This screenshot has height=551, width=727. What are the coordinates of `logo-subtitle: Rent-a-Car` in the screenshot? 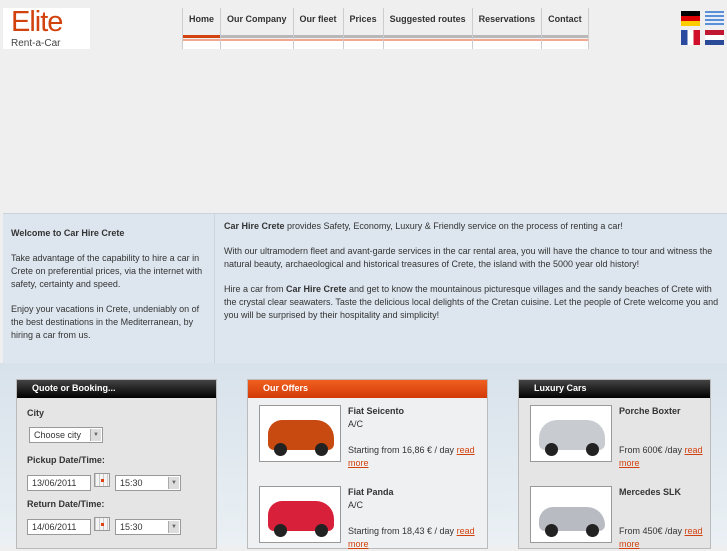 It's located at (36, 43).